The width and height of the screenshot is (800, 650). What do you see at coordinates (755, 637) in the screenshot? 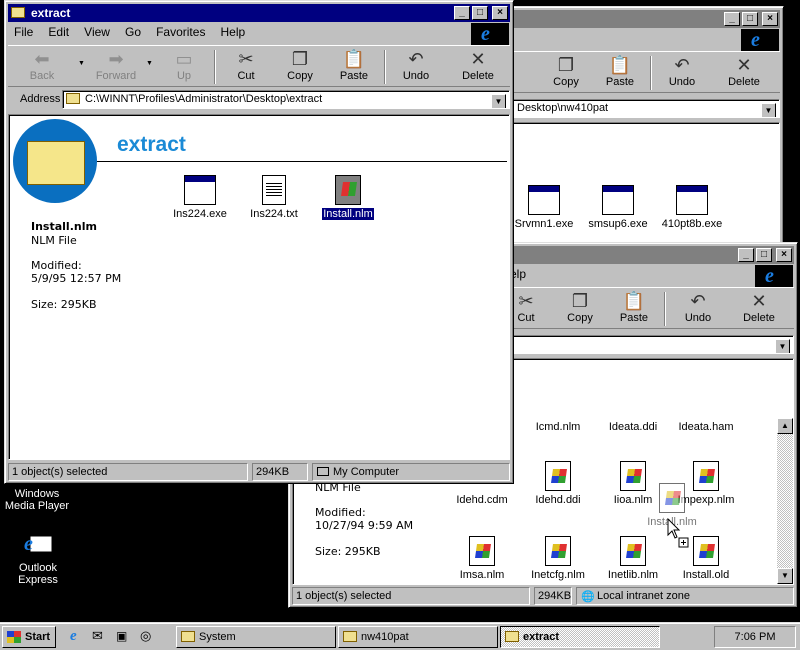
I see `clock: 7:06 PM` at bounding box center [755, 637].